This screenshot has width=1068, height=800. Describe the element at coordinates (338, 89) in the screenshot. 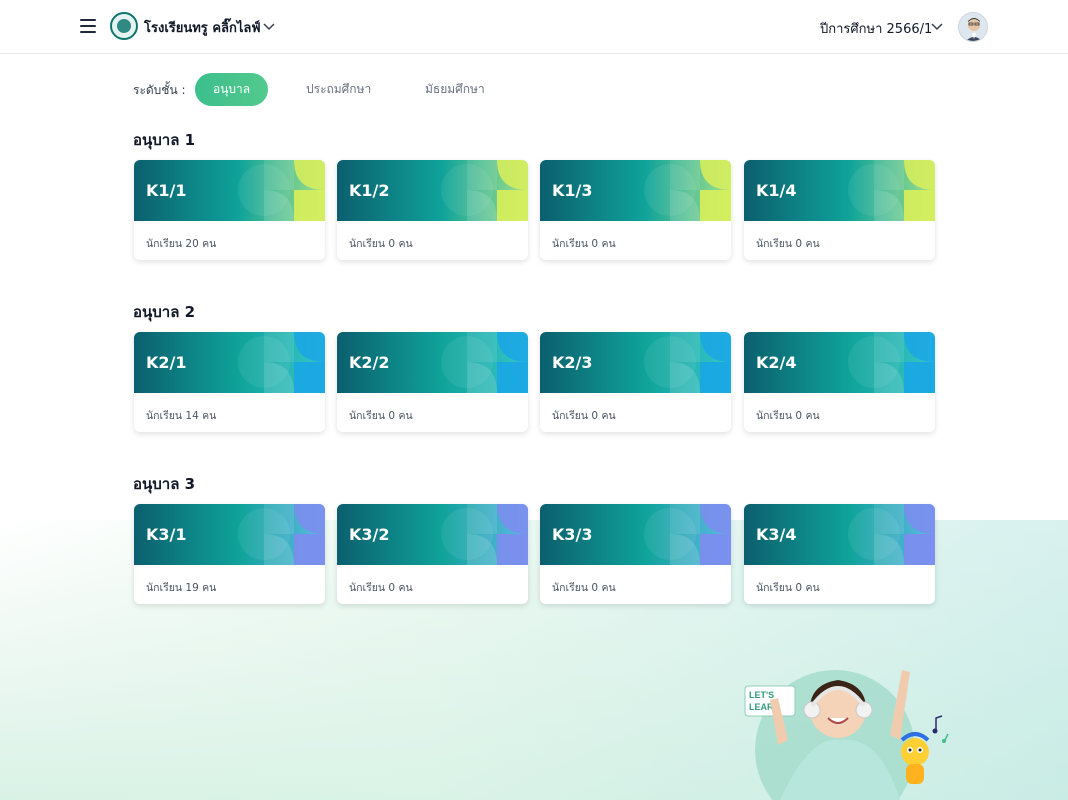

I see `filter-primary: ประถมศึกษา` at that location.